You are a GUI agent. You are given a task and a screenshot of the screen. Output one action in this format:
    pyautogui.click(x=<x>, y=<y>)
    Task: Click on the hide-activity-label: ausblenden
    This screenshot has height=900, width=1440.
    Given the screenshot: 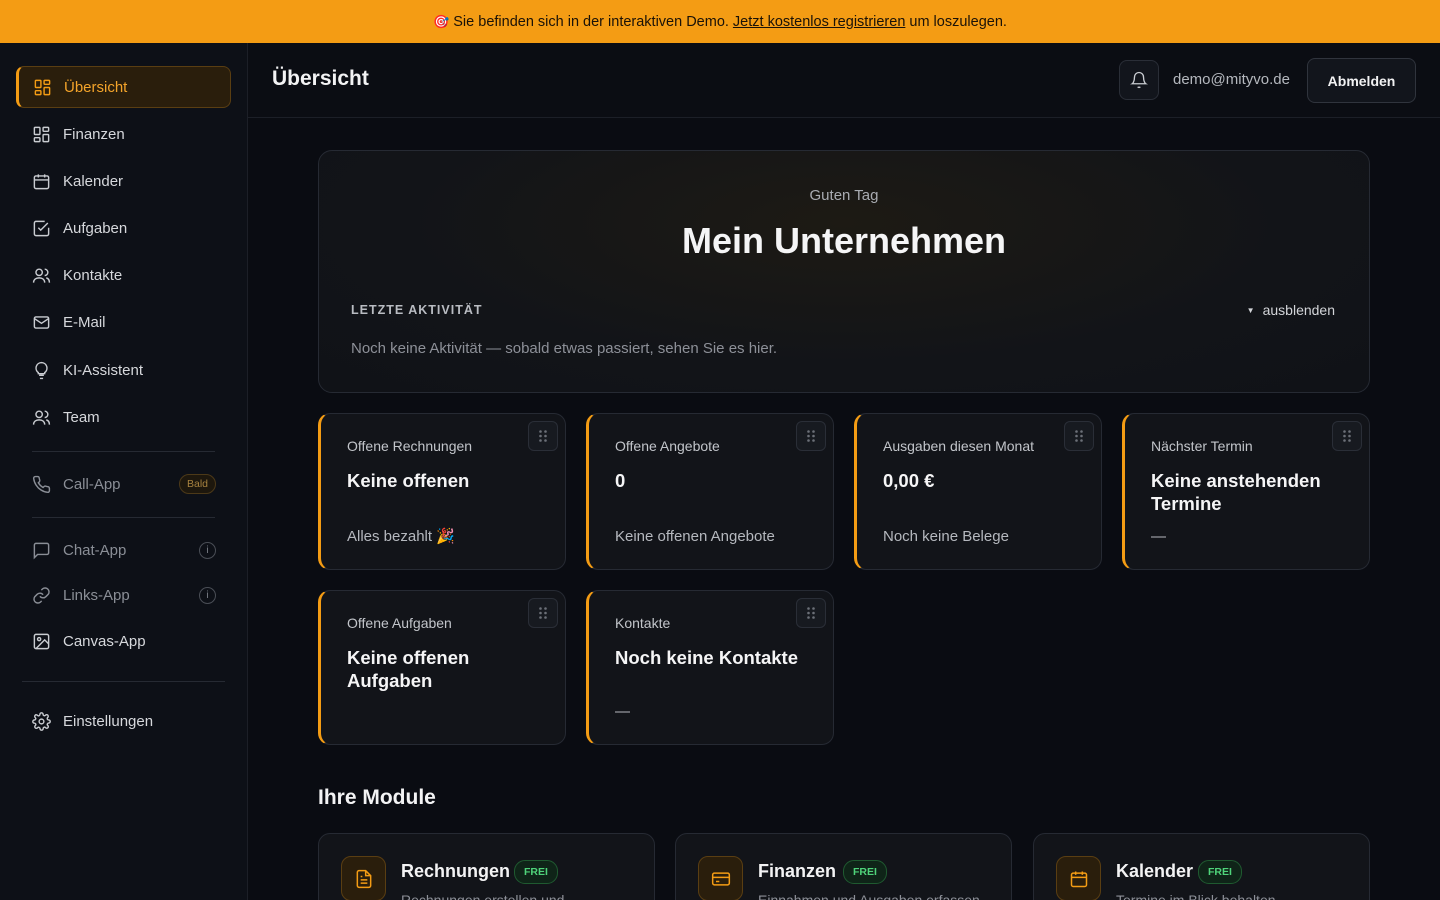 What is the action you would take?
    pyautogui.click(x=1298, y=310)
    